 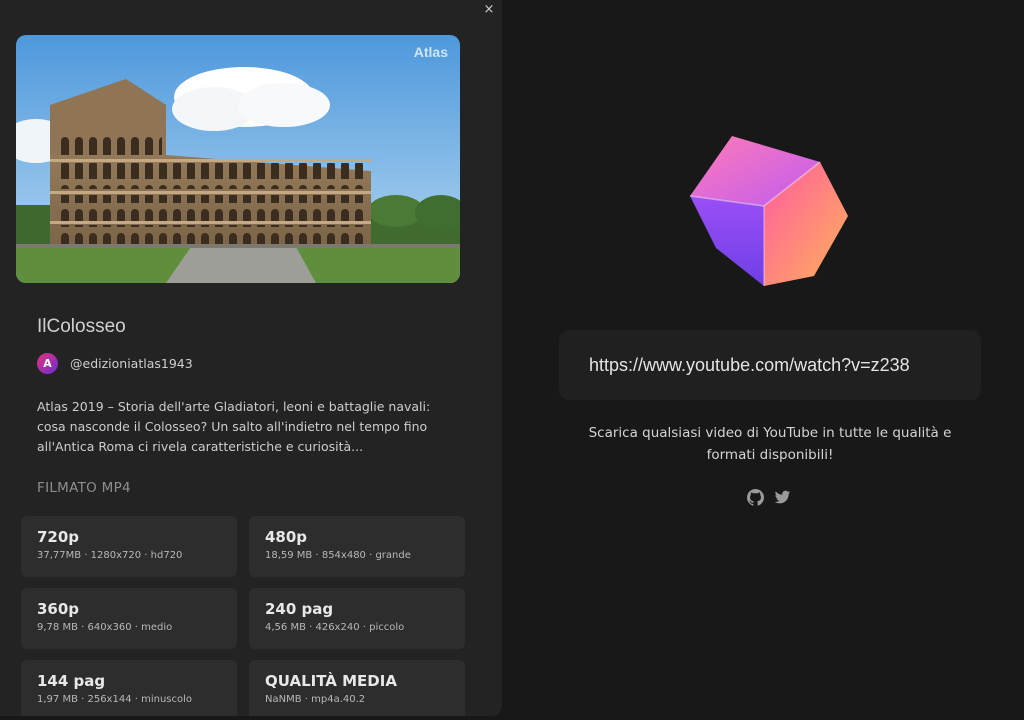 What do you see at coordinates (331, 681) in the screenshot?
I see `format-label: QUALITÀ MEDIA` at bounding box center [331, 681].